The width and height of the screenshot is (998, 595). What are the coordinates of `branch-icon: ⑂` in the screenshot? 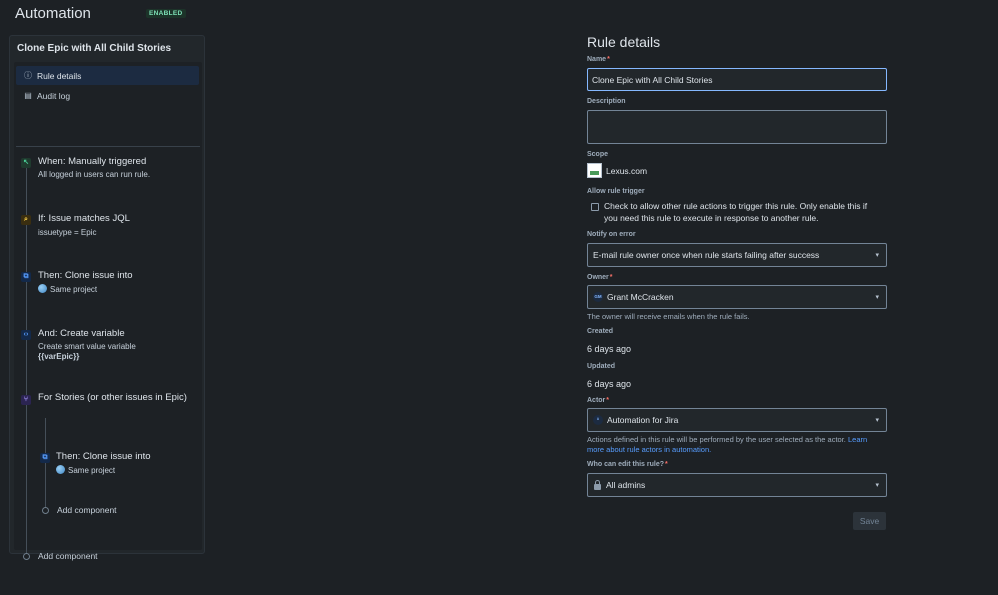 It's located at (26, 400).